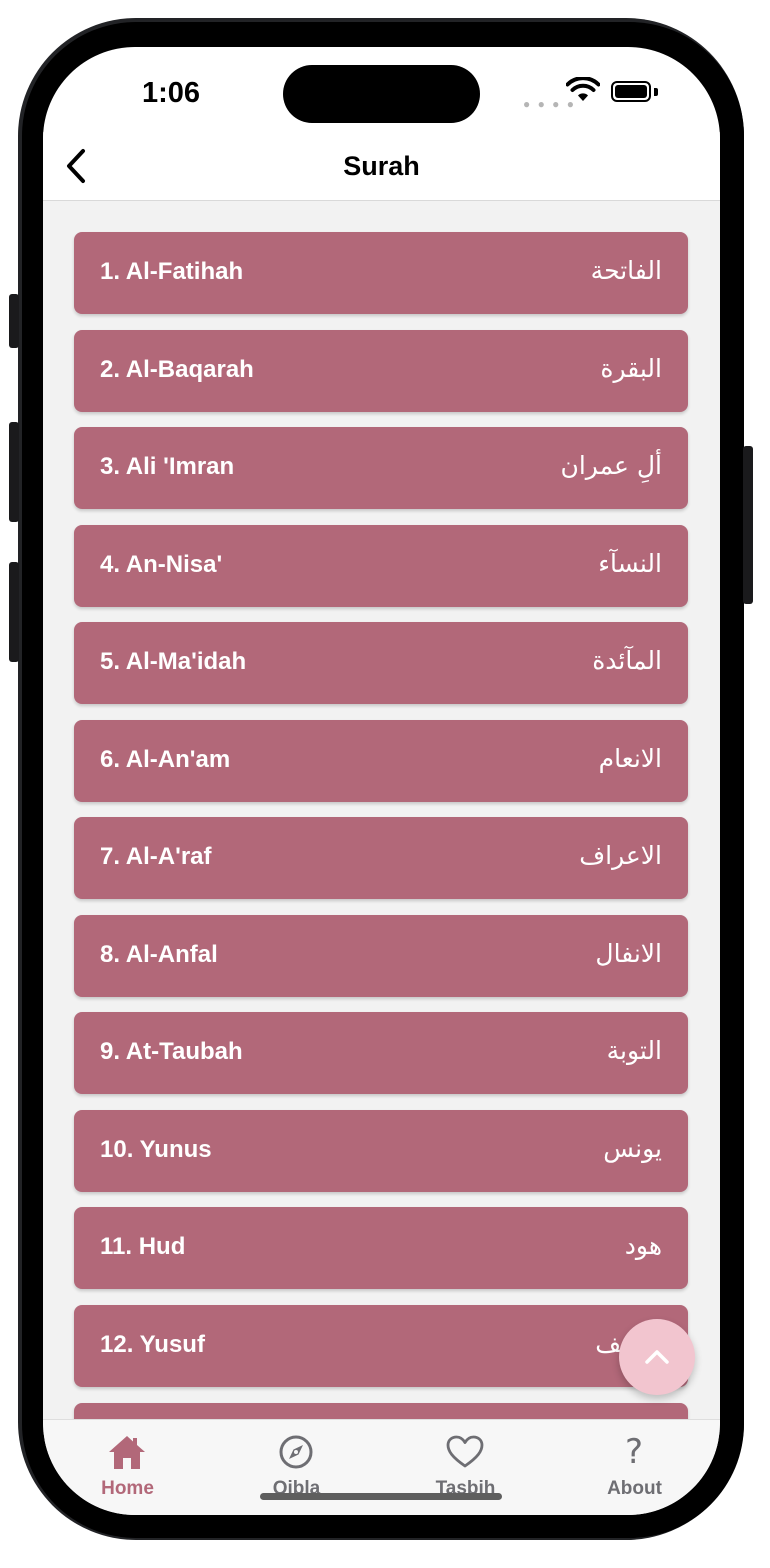  Describe the element at coordinates (156, 1149) in the screenshot. I see `surah-english-name: 10. Yunus` at that location.